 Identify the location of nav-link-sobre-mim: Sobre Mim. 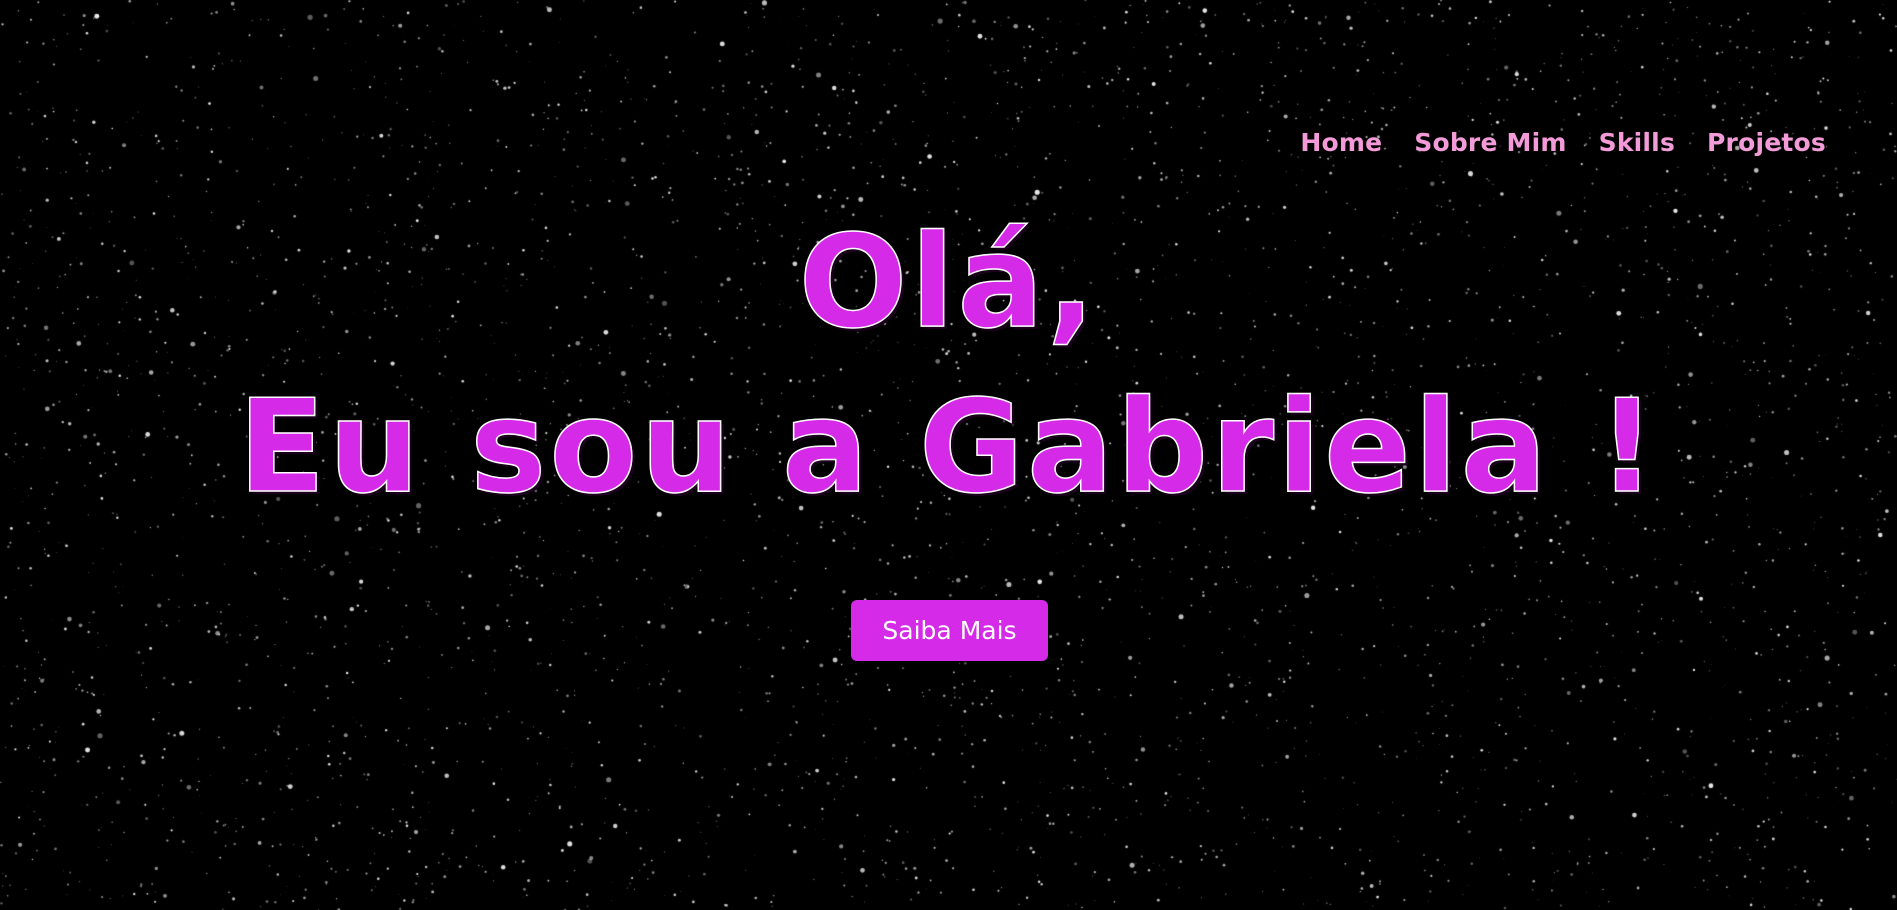
(1490, 142).